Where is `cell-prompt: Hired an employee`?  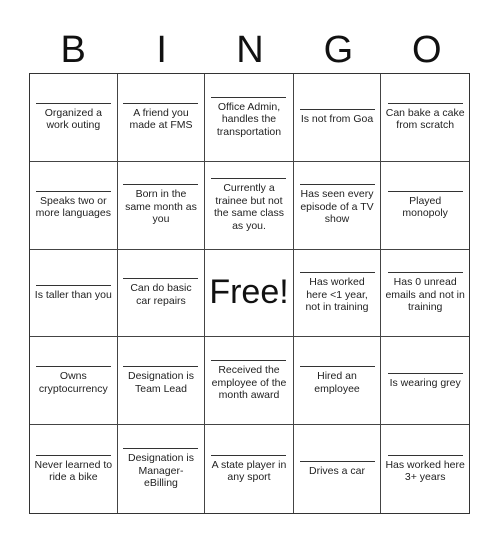 cell-prompt: Hired an employee is located at coordinates (337, 382).